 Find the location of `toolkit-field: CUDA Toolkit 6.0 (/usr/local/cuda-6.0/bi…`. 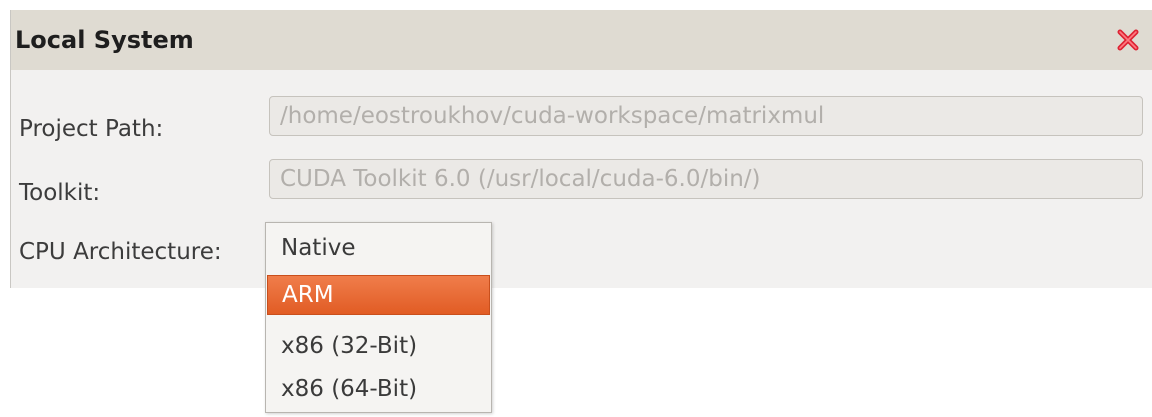

toolkit-field: CUDA Toolkit 6.0 (/usr/local/cuda-6.0/bi… is located at coordinates (706, 179).